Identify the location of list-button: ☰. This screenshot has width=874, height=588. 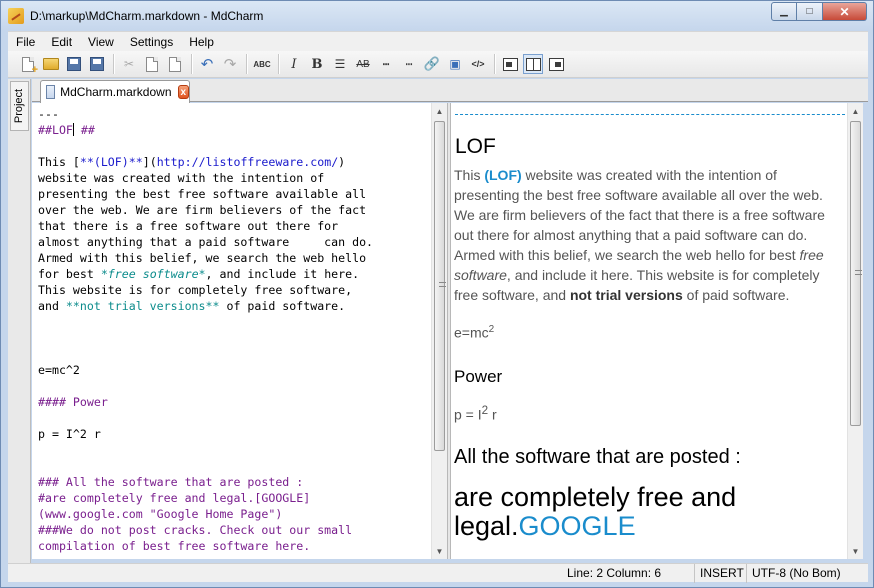
(340, 64).